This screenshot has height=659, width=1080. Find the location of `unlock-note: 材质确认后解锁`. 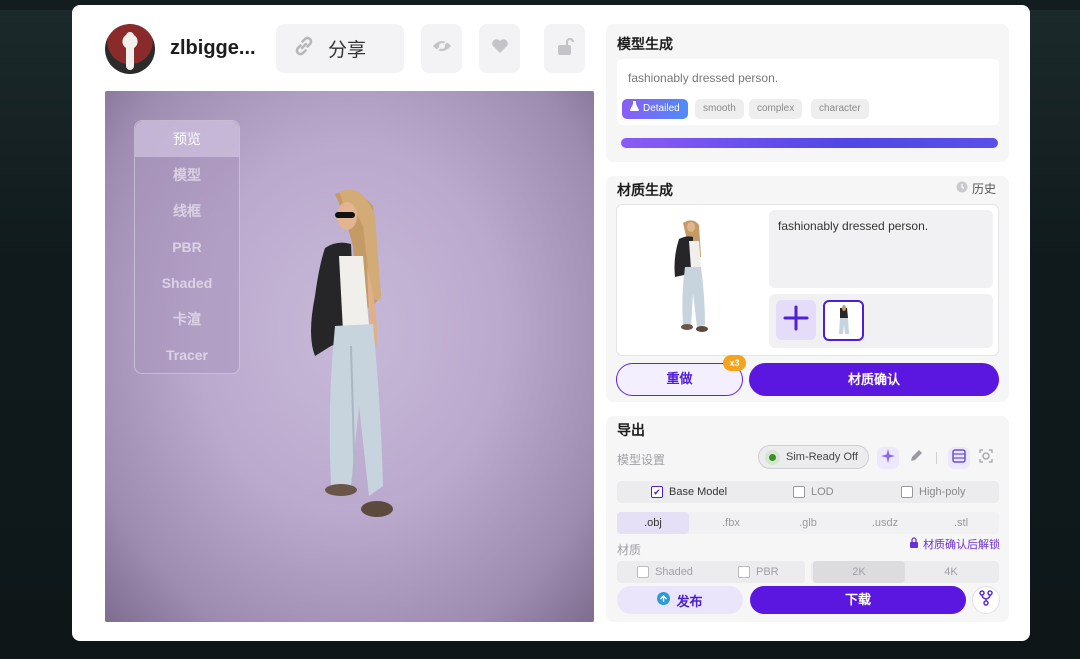

unlock-note: 材质确认后解锁 is located at coordinates (954, 544).